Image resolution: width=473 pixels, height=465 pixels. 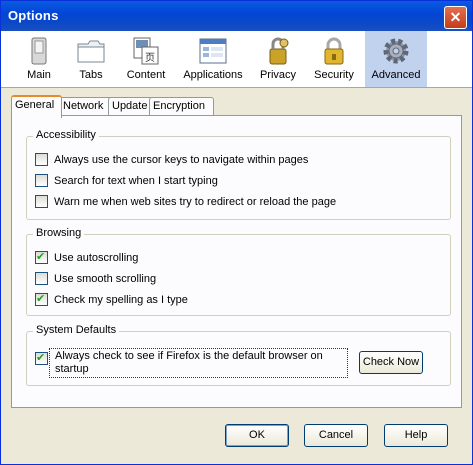 I want to click on tab-encryption: Encryption, so click(x=181, y=106).